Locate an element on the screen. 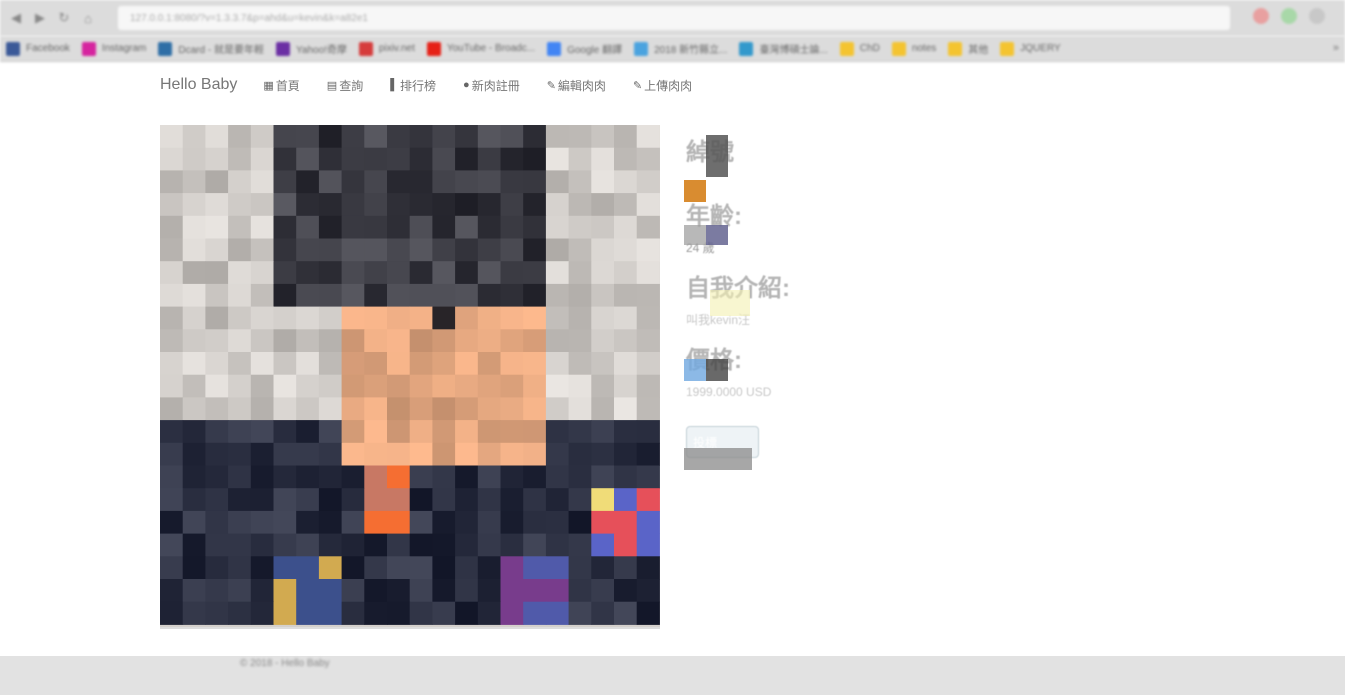 The height and width of the screenshot is (695, 1345). bookmark-item: JQUERY is located at coordinates (1030, 48).